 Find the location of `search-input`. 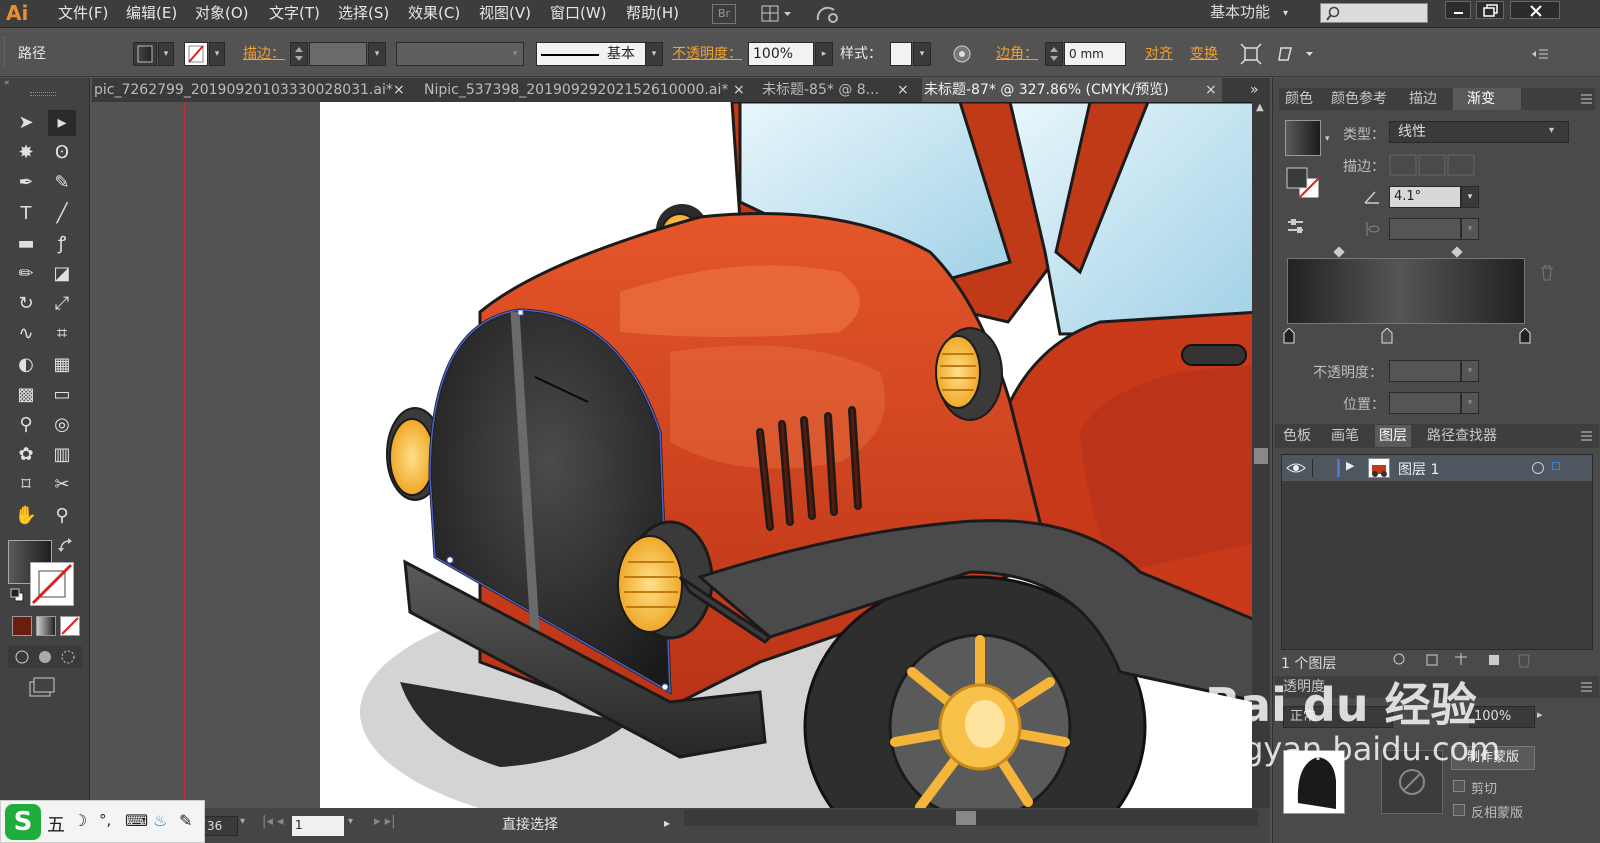

search-input is located at coordinates (1374, 13).